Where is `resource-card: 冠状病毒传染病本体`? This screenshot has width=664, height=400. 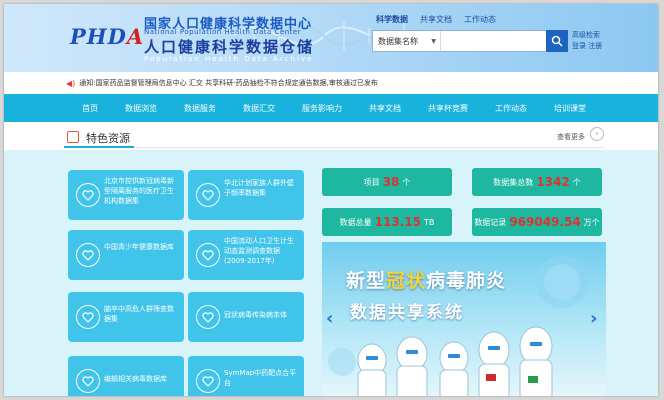
resource-card: 冠状病毒传染病本体 is located at coordinates (246, 317).